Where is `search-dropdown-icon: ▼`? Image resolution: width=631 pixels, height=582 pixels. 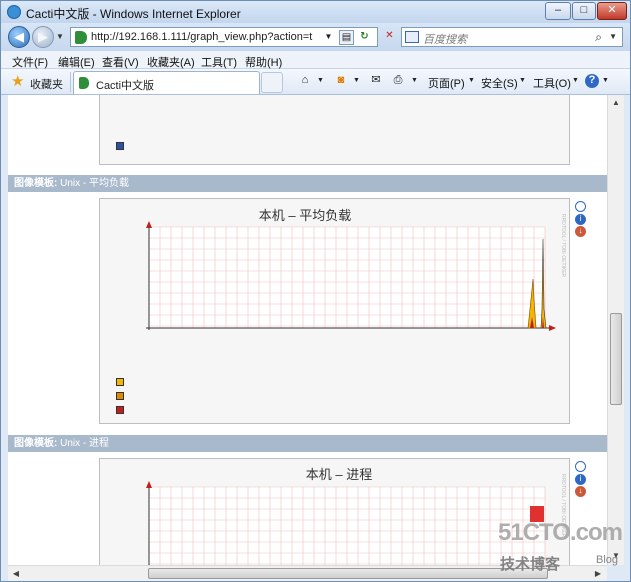 search-dropdown-icon: ▼ is located at coordinates (613, 36).